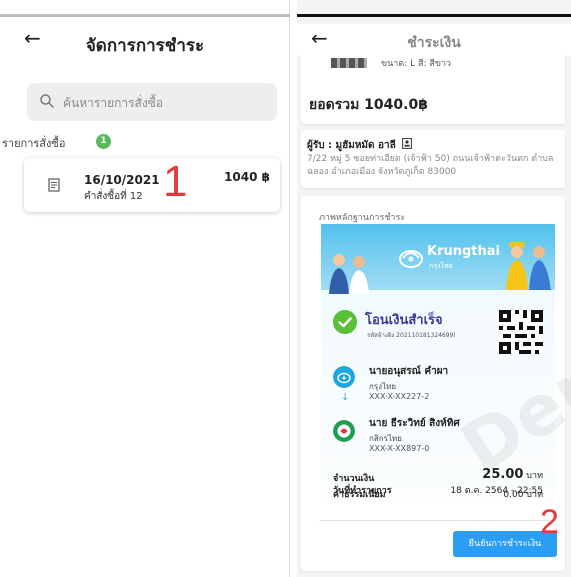 This screenshot has height=577, width=571. What do you see at coordinates (368, 105) in the screenshot?
I see `order-total: ยอดรวม 1040.0฿` at bounding box center [368, 105].